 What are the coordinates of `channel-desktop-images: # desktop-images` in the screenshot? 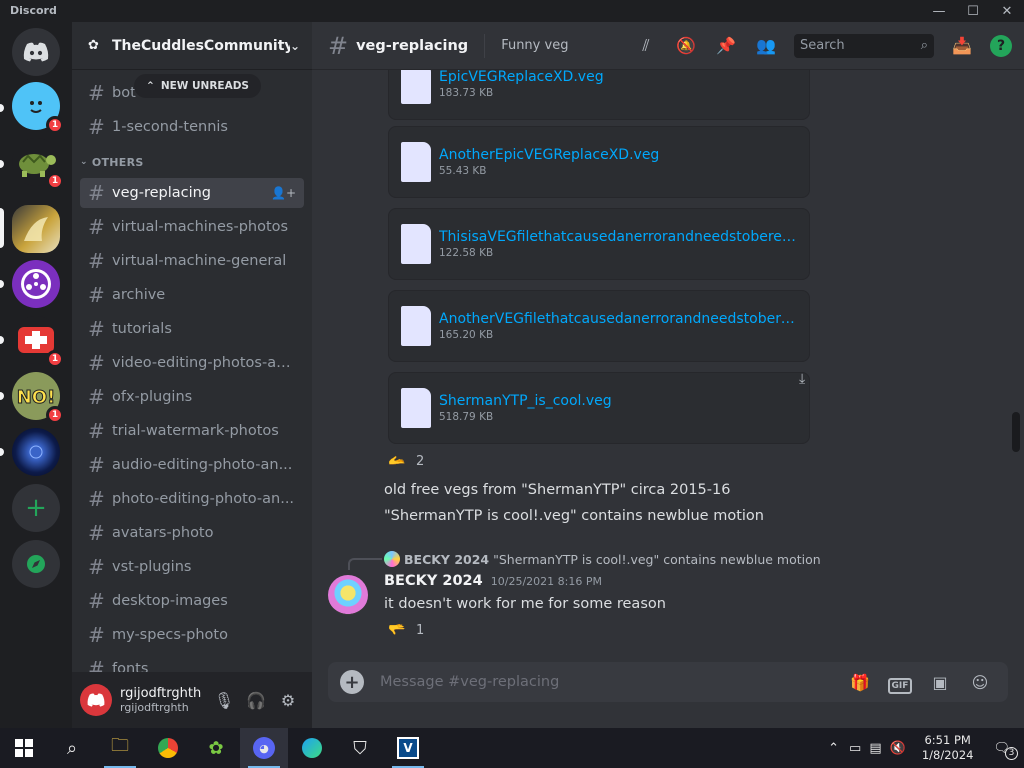 It's located at (192, 601).